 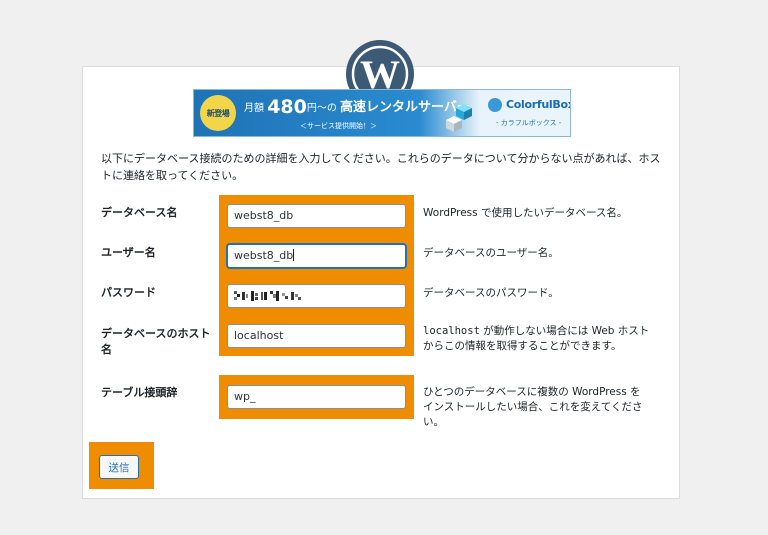 What do you see at coordinates (316, 397) in the screenshot?
I see `prefix-input: wp_` at bounding box center [316, 397].